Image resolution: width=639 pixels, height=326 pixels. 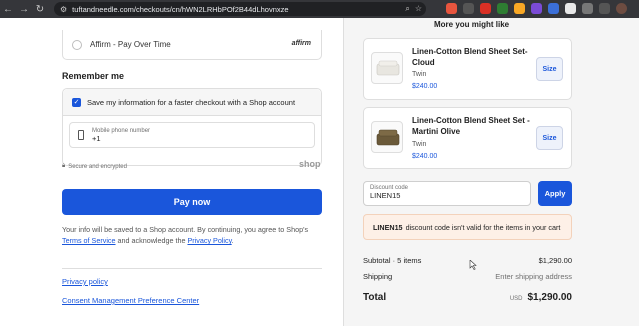 I want to click on payment-option-label: Affirm - Pay Over Time, so click(x=130, y=44).